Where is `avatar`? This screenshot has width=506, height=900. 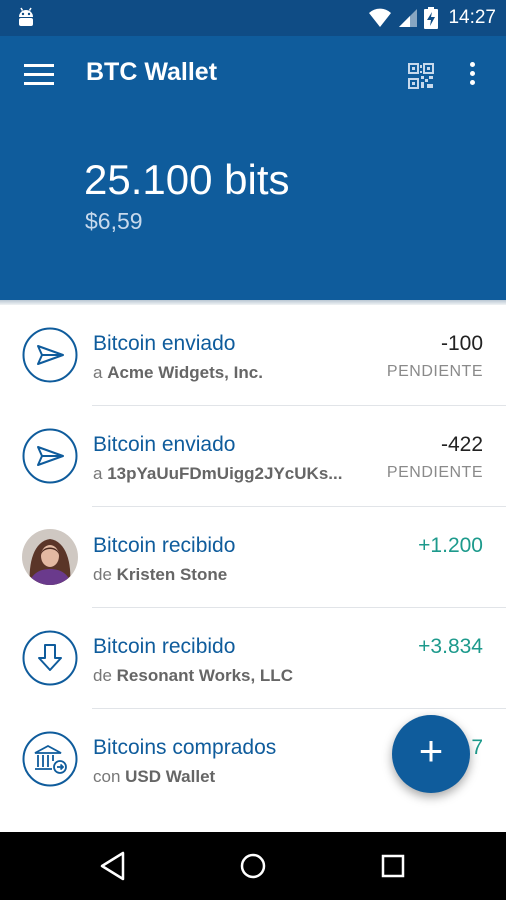
avatar is located at coordinates (50, 557).